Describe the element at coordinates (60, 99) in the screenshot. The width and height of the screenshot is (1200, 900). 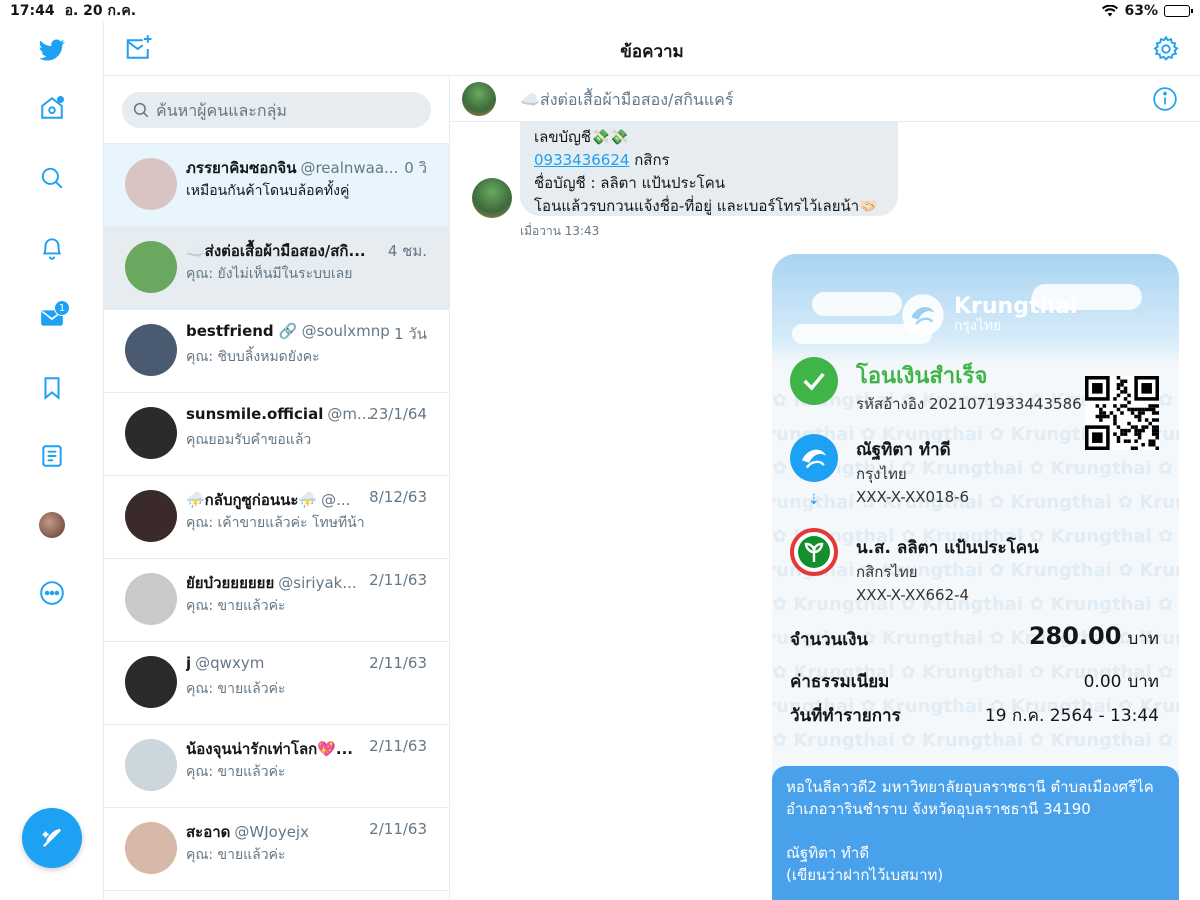
I see `home-new-dot` at that location.